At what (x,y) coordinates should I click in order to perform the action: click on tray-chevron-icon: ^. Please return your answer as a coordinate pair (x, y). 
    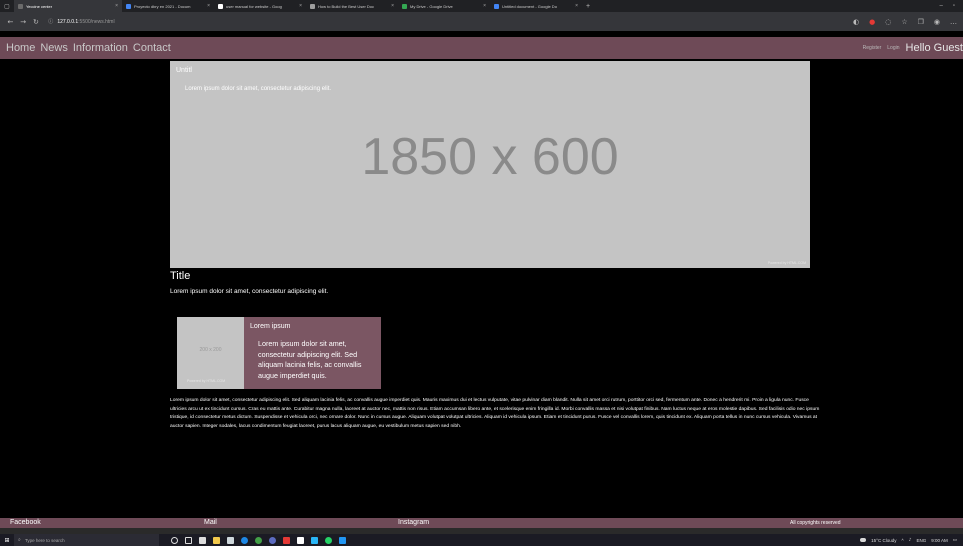
    Looking at the image, I should click on (902, 540).